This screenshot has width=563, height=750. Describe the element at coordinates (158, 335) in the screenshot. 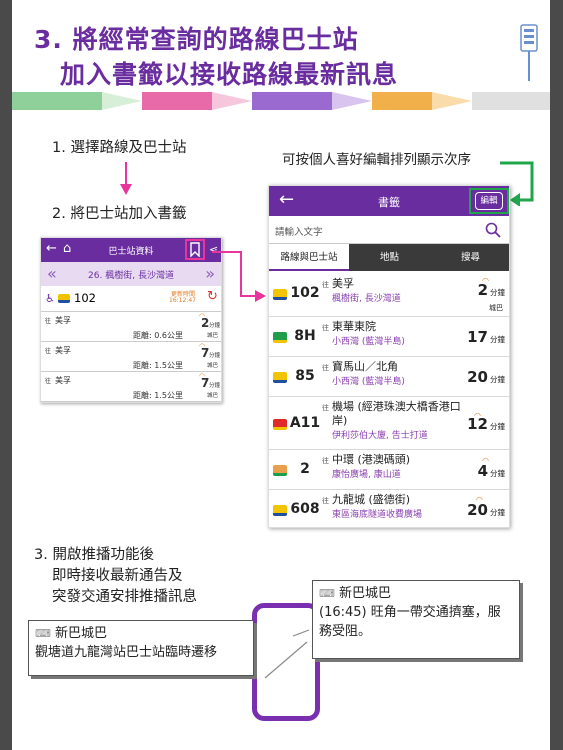

I see `distance: 距離: 0.6公里` at that location.